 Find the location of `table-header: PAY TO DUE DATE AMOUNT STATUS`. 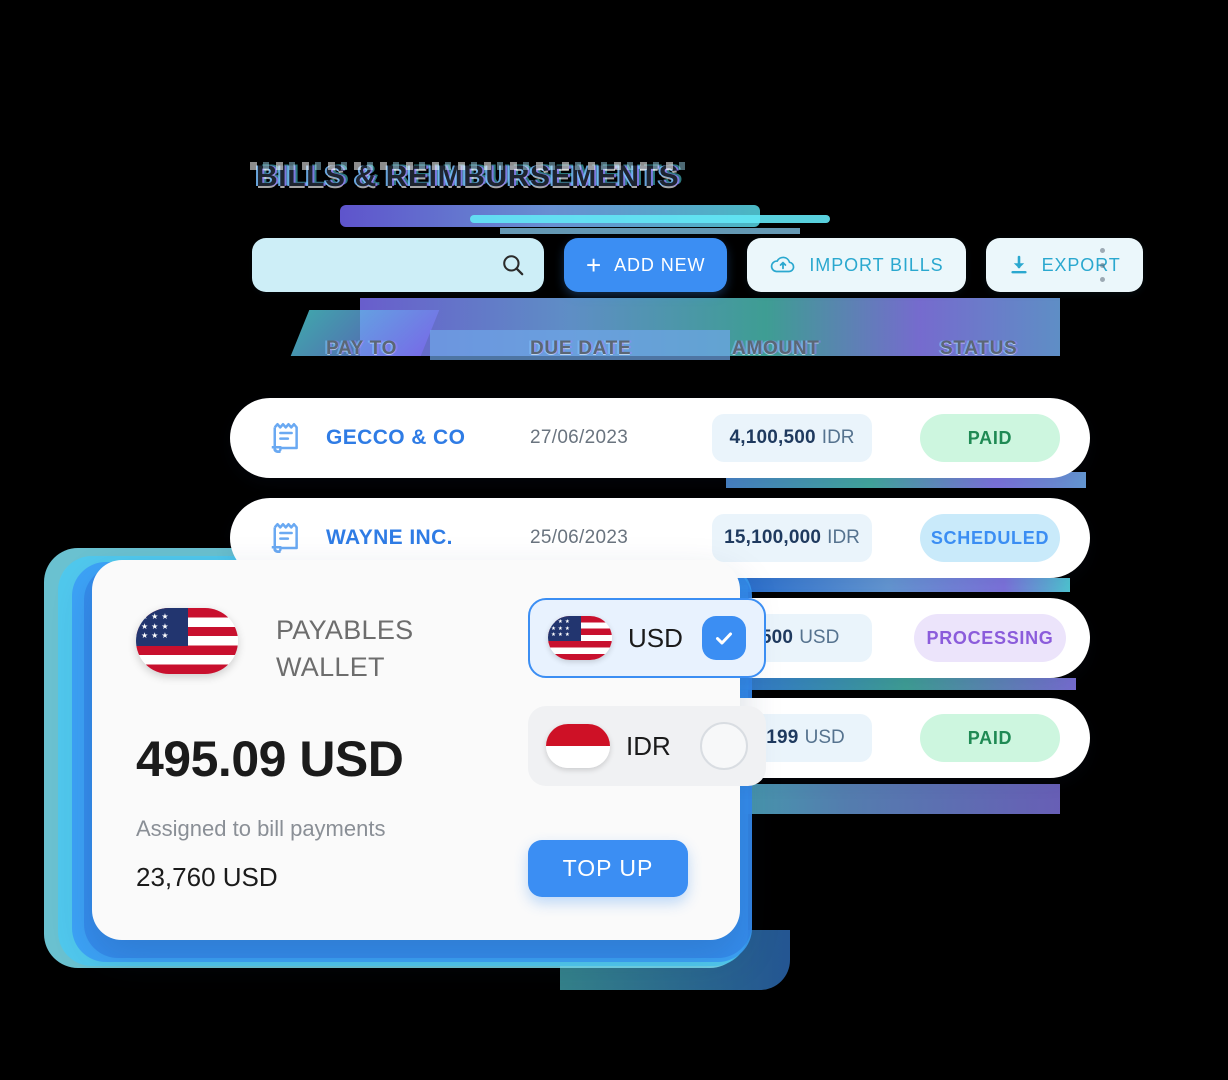

table-header: PAY TO DUE DATE AMOUNT STATUS is located at coordinates (660, 355).